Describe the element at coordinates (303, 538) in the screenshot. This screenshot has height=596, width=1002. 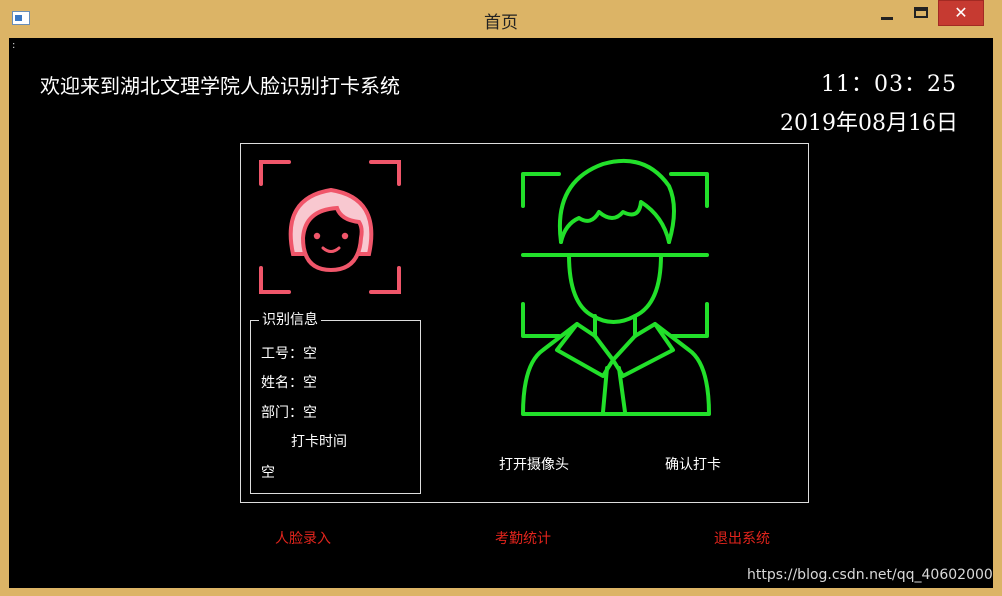
I see `face-enroll-button: 人脸录入` at that location.